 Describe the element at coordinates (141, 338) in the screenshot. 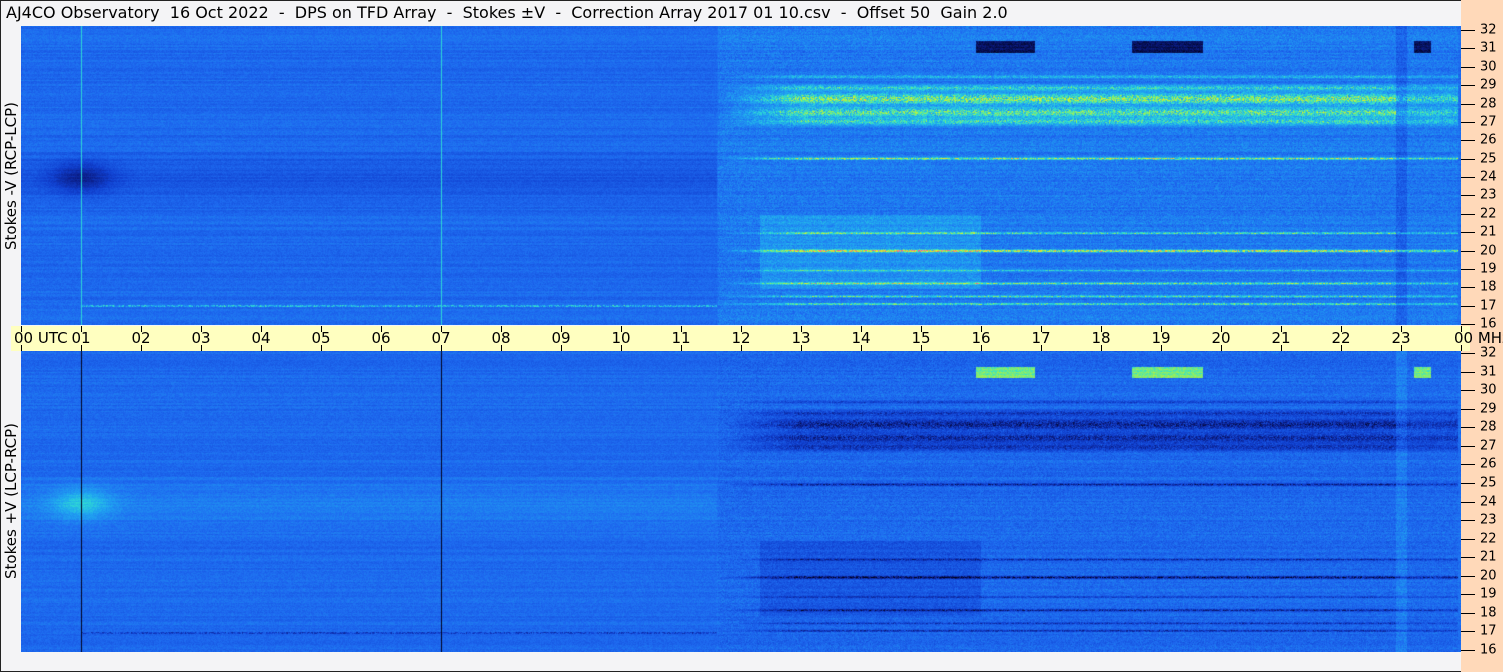

I see `hour-label: 02` at that location.